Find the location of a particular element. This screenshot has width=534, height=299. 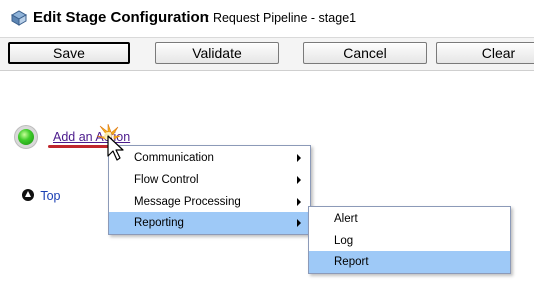

arrow-up-circle-icon is located at coordinates (28, 195).